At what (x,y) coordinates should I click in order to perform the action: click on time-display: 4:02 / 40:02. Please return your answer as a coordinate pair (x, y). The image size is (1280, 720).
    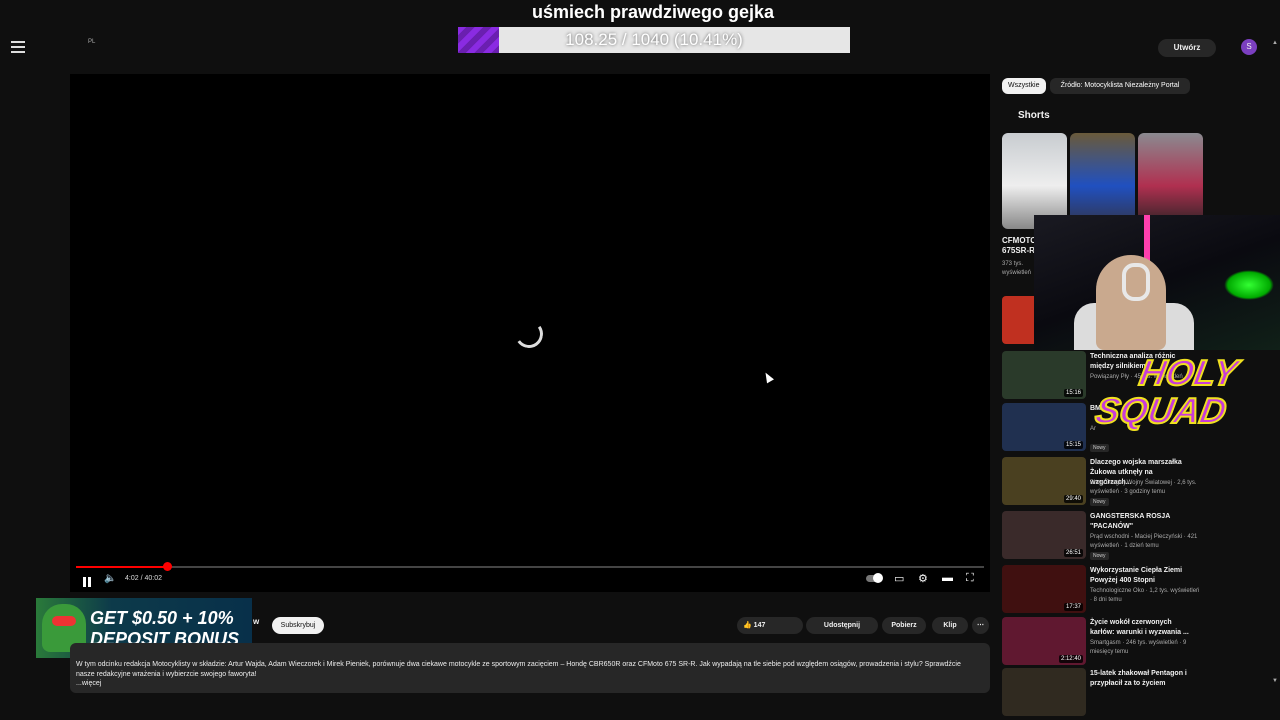
    Looking at the image, I should click on (143, 578).